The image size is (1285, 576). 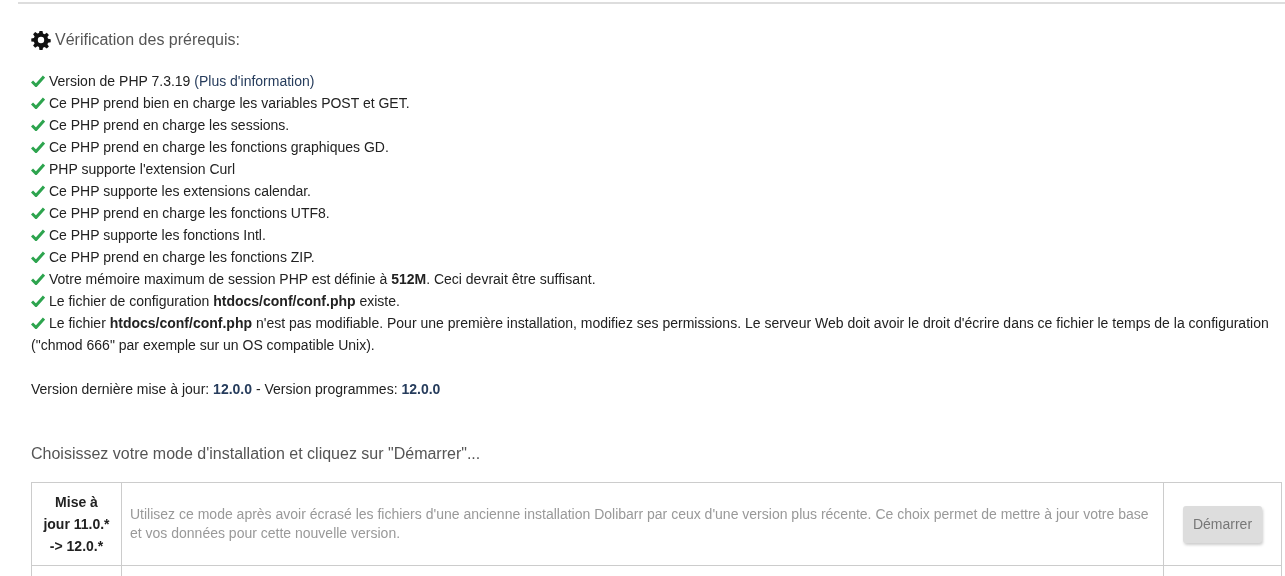 What do you see at coordinates (656, 103) in the screenshot?
I see `check-item: Ce PHP prend bien en charge les variables POST et GET.` at bounding box center [656, 103].